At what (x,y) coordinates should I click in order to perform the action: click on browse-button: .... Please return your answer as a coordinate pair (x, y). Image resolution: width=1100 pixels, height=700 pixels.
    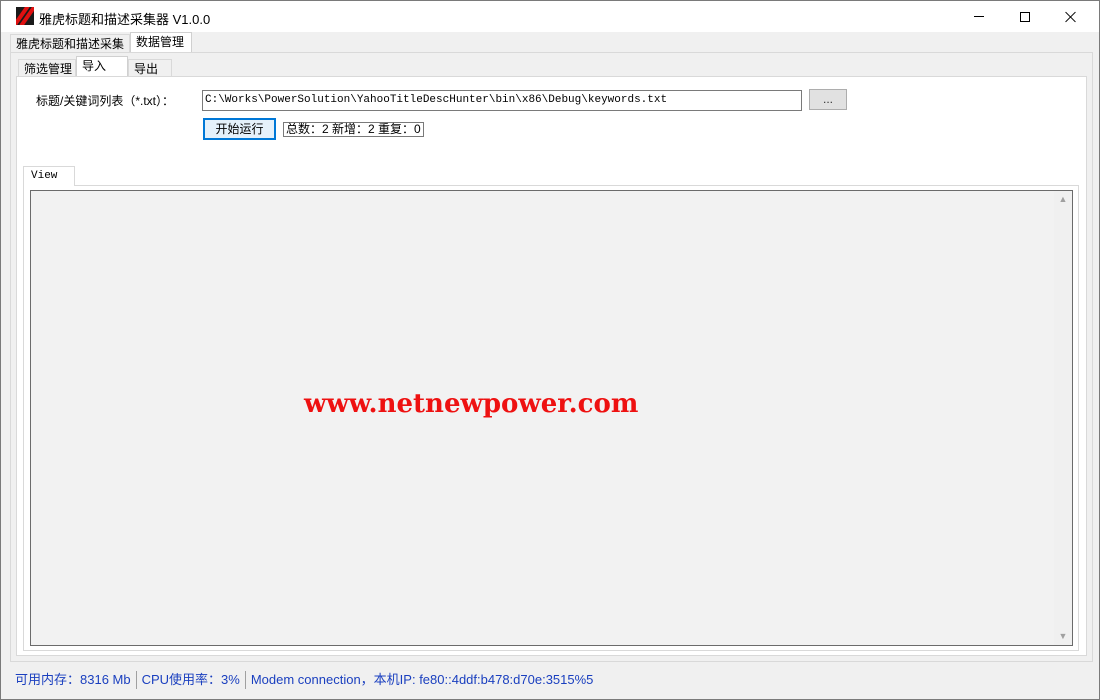
    Looking at the image, I should click on (828, 99).